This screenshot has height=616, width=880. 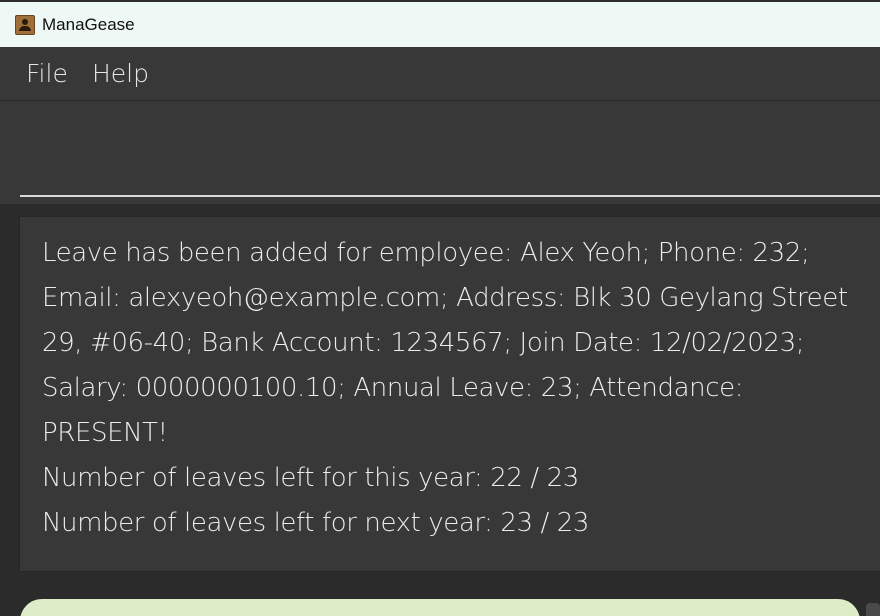 What do you see at coordinates (440, 74) in the screenshot?
I see `menu-bar: File Help` at bounding box center [440, 74].